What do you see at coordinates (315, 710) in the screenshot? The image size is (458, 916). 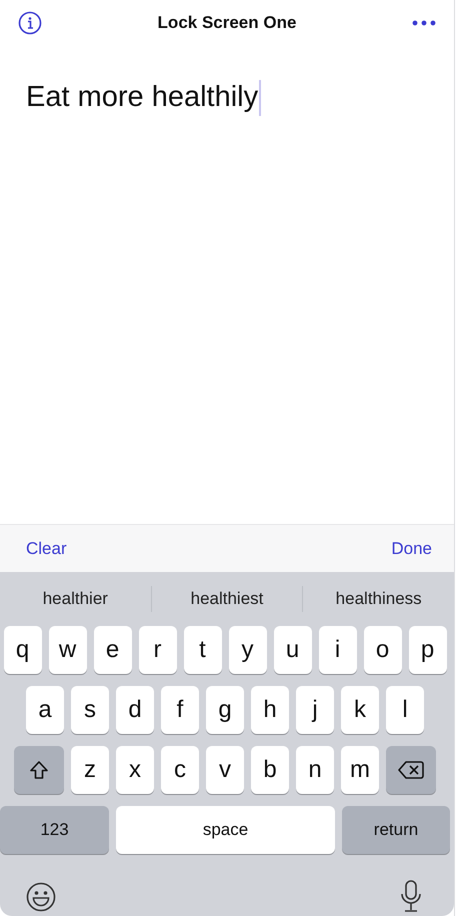 I see `key: j` at bounding box center [315, 710].